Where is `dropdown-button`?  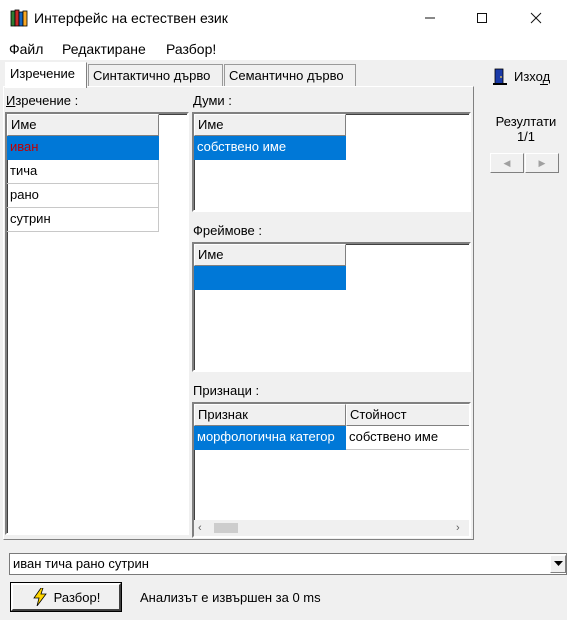 dropdown-button is located at coordinates (558, 564).